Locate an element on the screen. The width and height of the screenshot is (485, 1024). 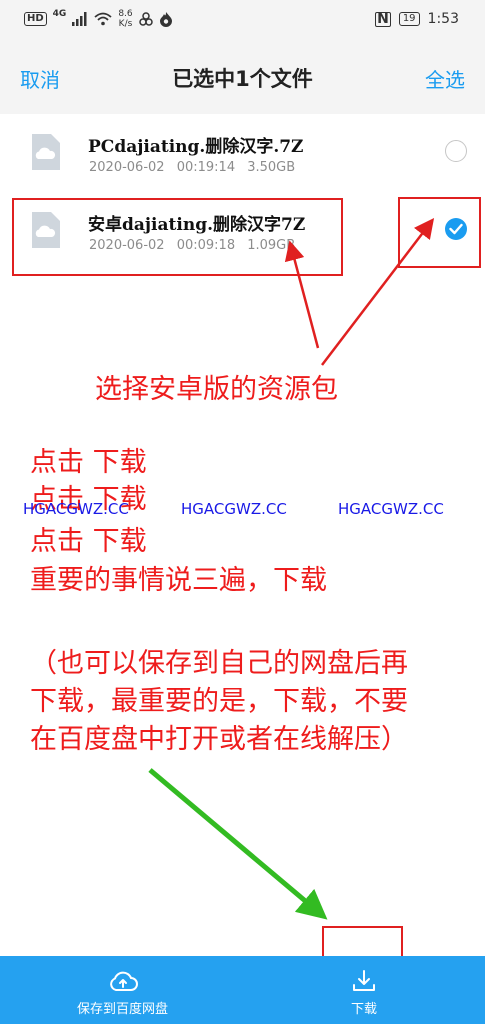
red-arrow-to-file is located at coordinates (302, 294).